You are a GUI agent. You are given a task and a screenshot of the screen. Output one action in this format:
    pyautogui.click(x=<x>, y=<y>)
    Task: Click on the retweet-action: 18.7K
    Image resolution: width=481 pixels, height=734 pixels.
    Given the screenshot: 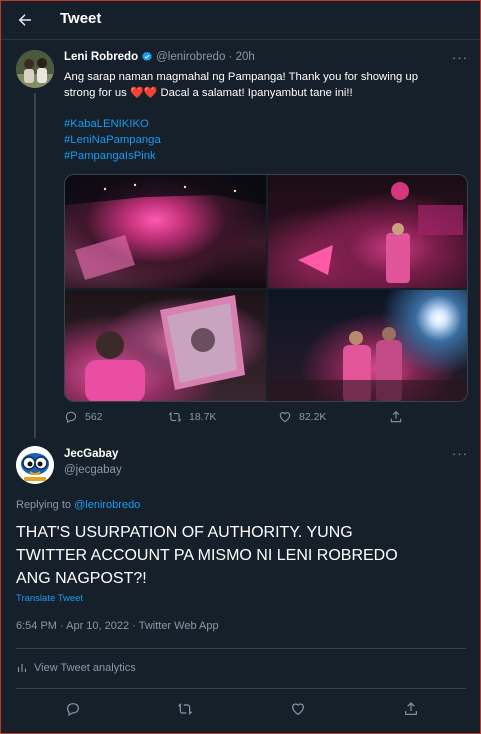 What is the action you would take?
    pyautogui.click(x=192, y=417)
    